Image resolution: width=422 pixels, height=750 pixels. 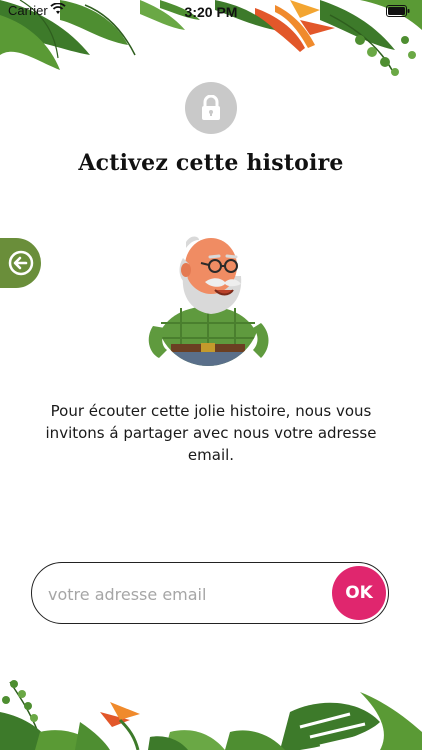 I want to click on back-button, so click(x=20, y=263).